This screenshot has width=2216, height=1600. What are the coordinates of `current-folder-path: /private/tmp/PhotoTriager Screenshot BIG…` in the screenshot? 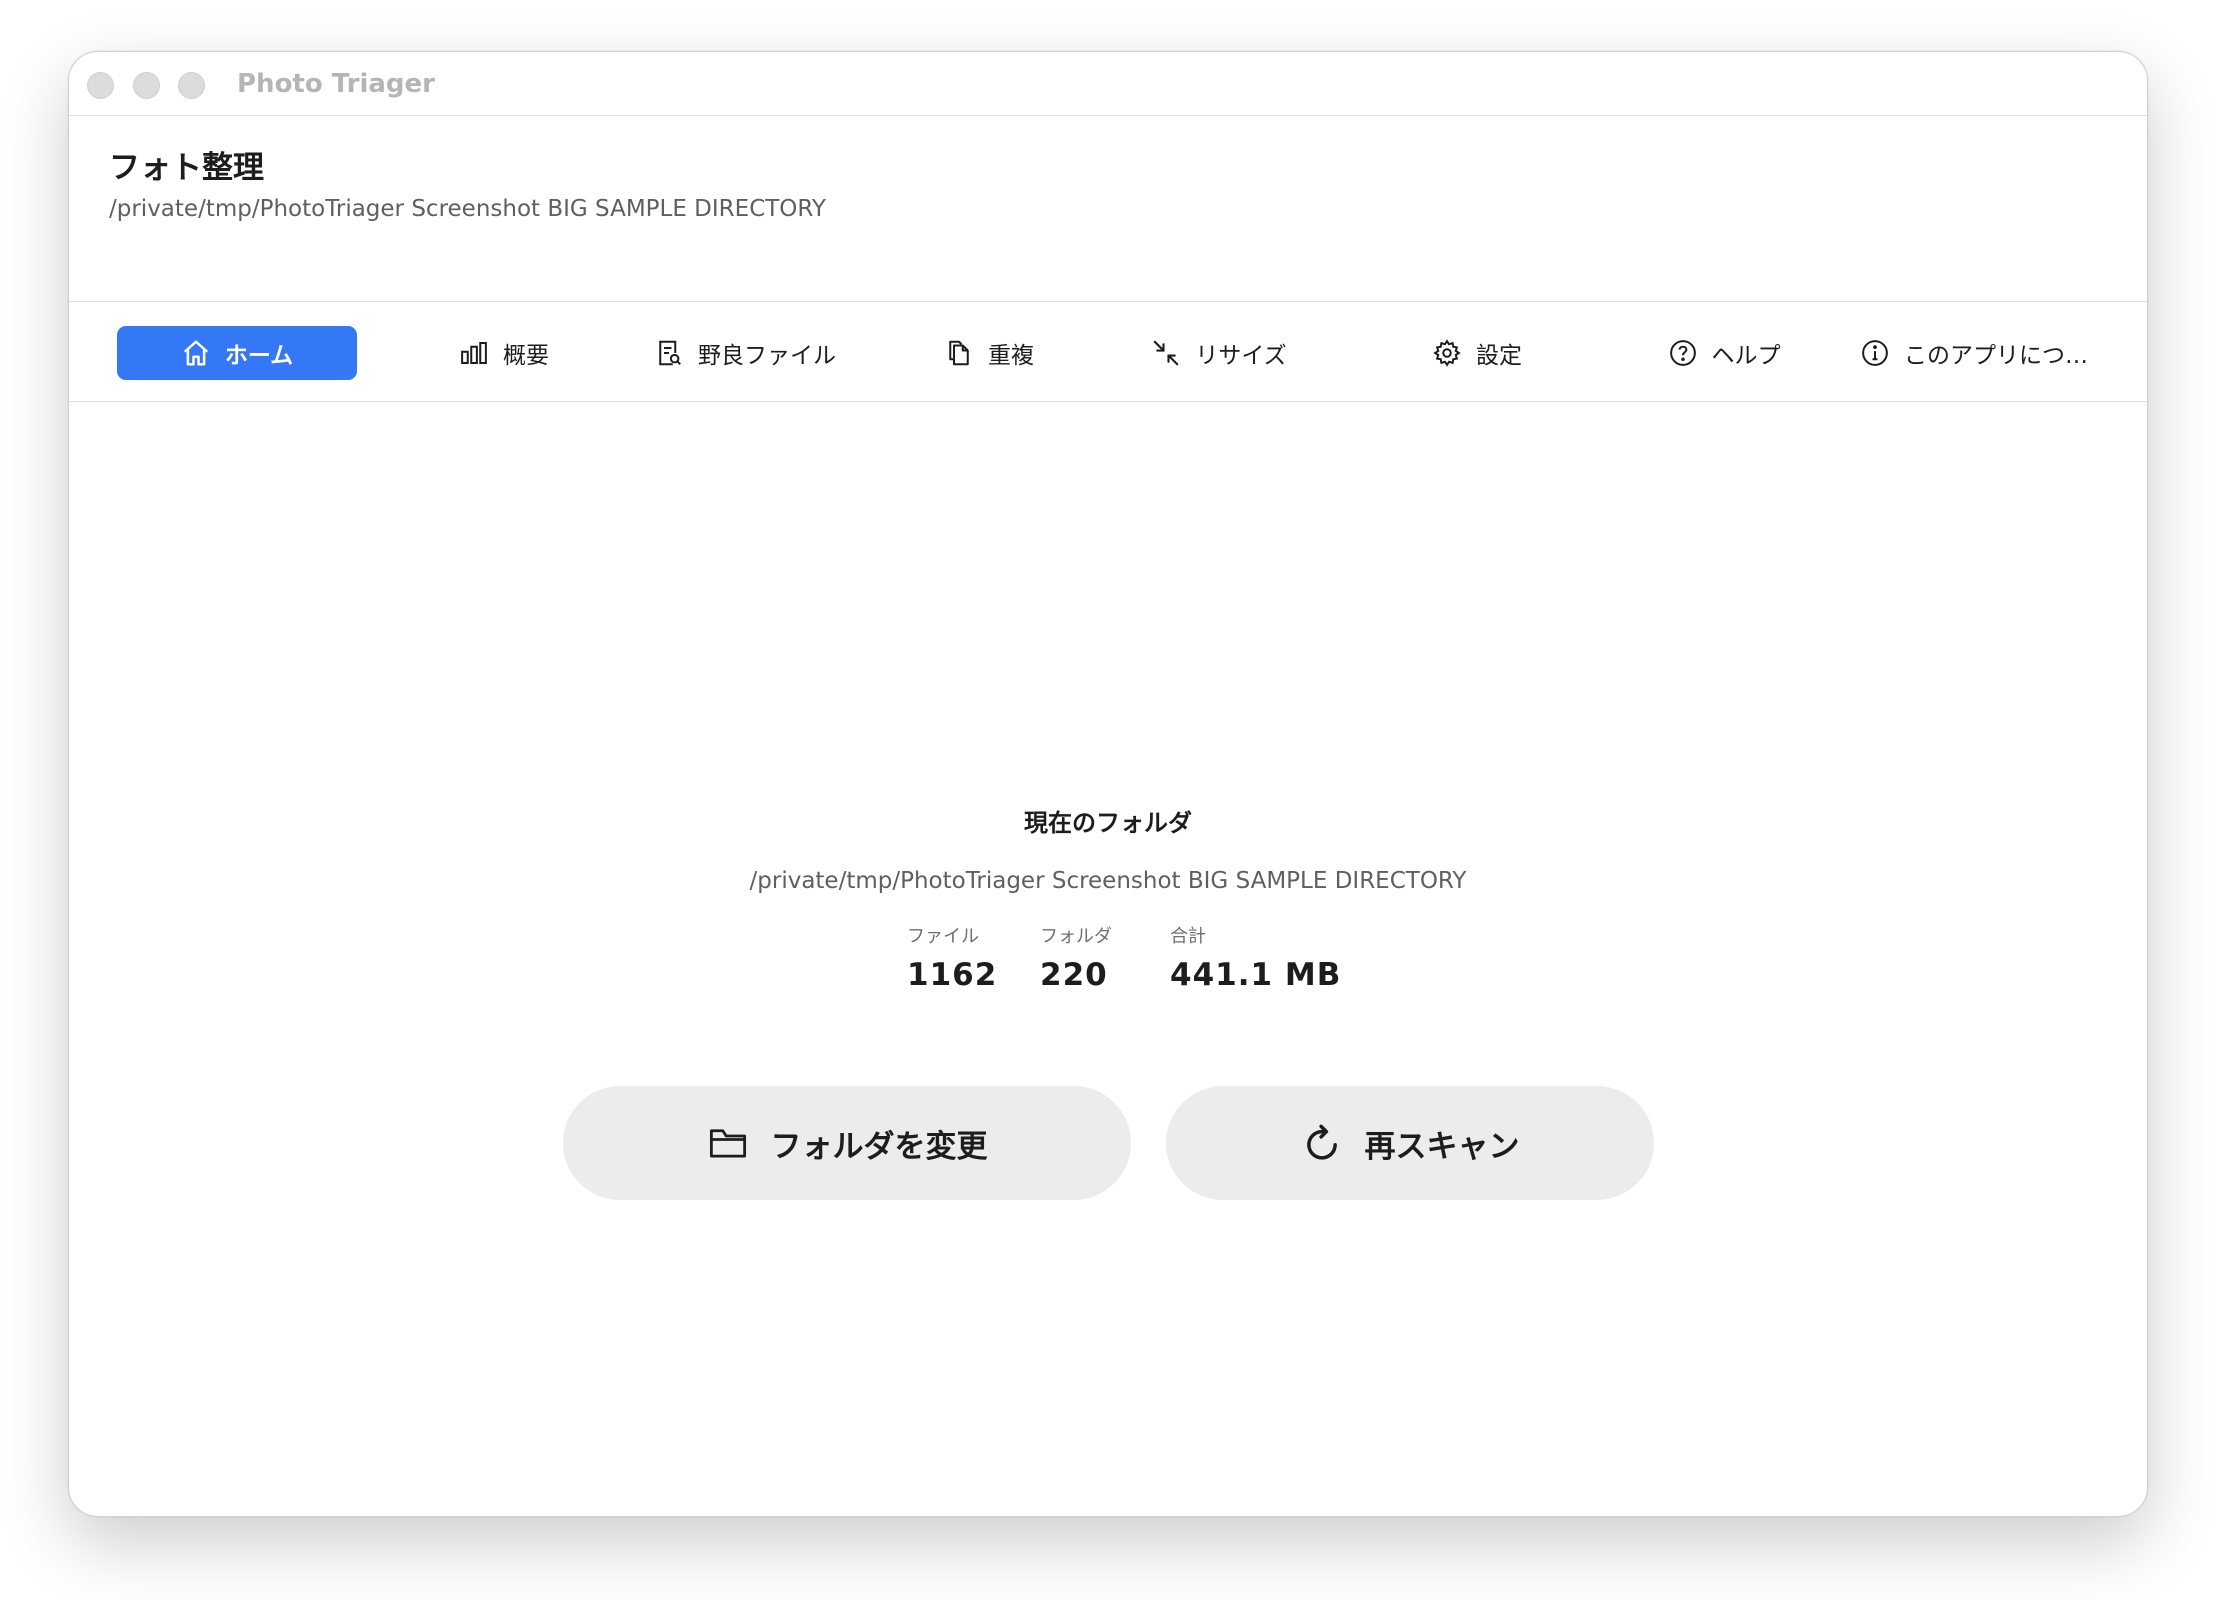 It's located at (1108, 881).